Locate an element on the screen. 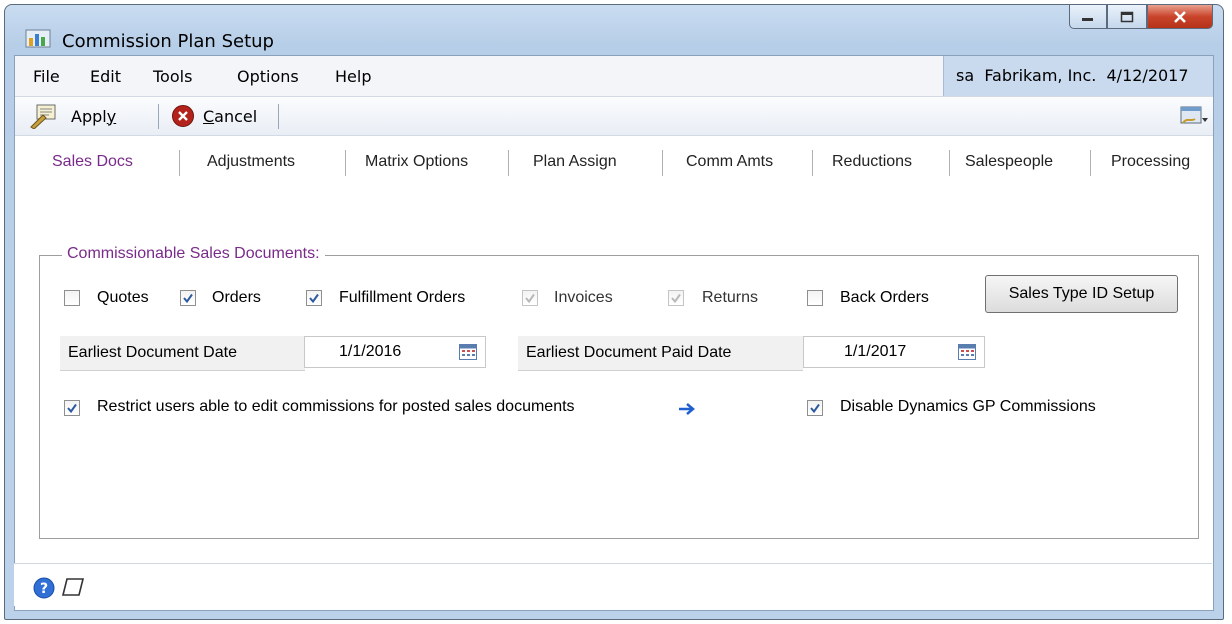 This screenshot has height=624, width=1232. back-orders-label: Back Orders is located at coordinates (884, 297).